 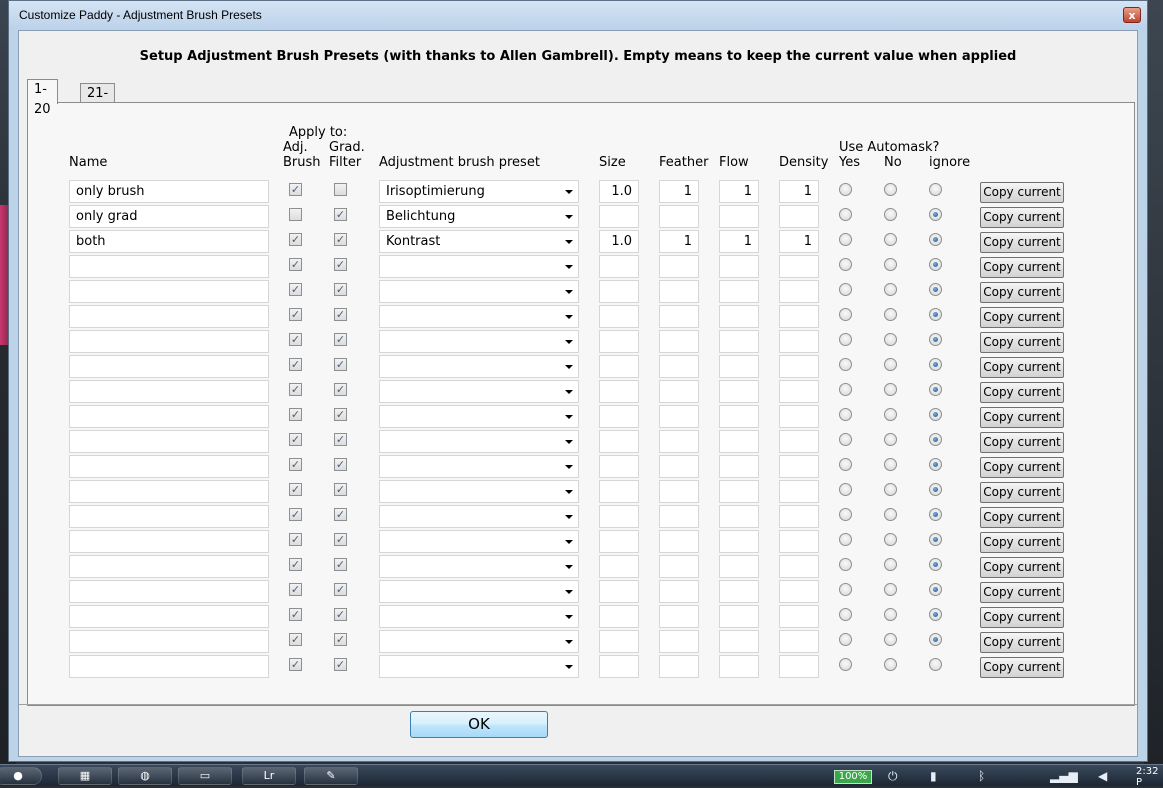 What do you see at coordinates (479, 191) in the screenshot?
I see `preset-select: Irisoptimierung` at bounding box center [479, 191].